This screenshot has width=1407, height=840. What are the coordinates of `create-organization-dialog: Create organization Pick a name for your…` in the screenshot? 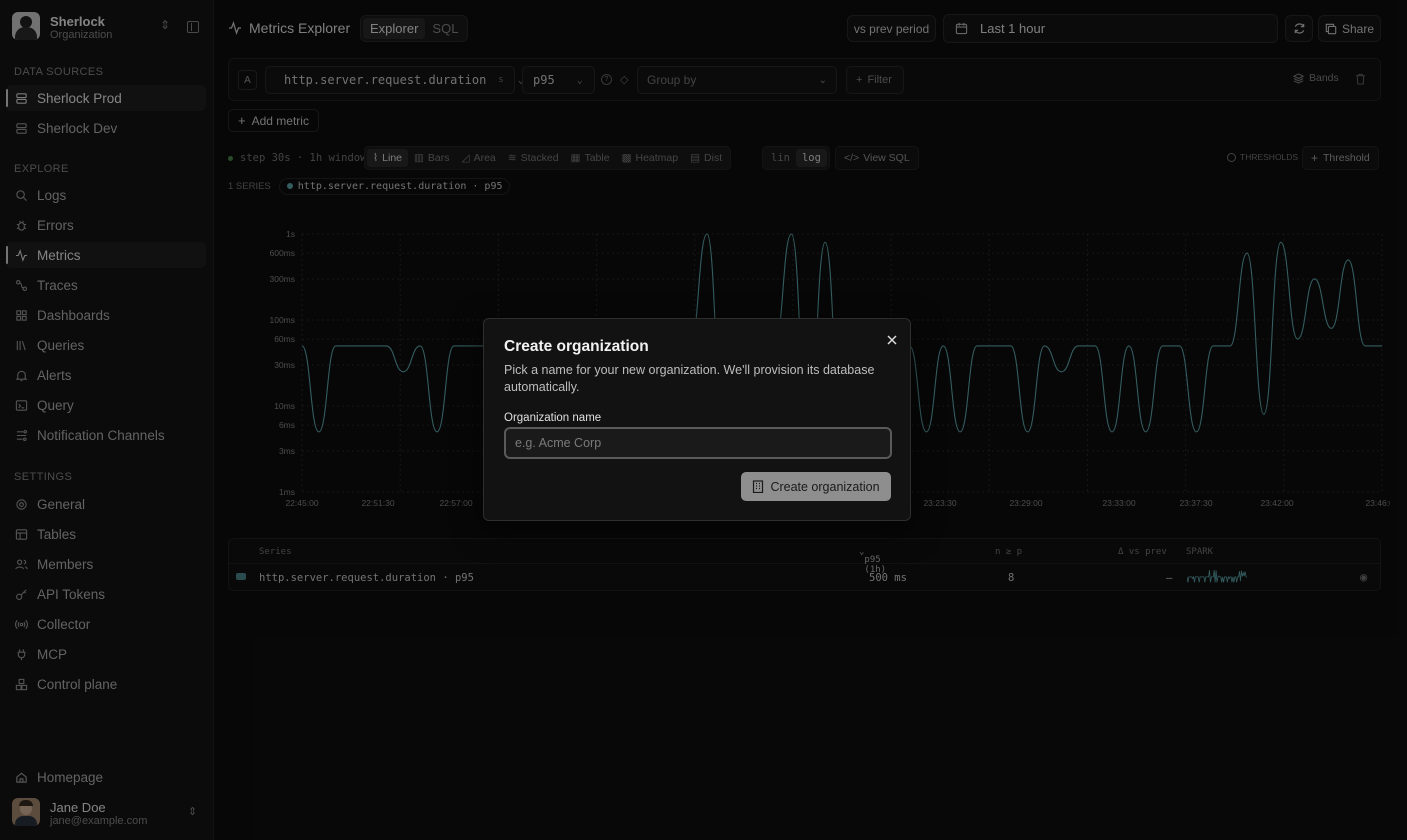 It's located at (697, 419).